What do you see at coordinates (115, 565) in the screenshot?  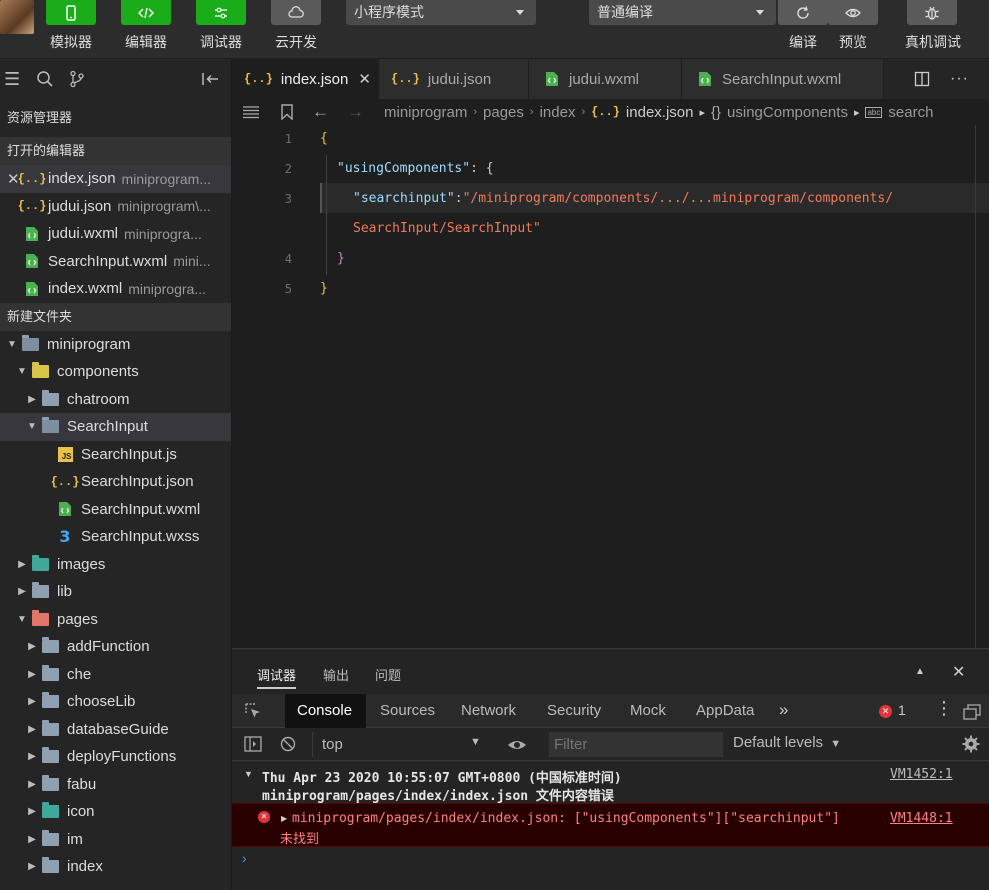 I see `tree-folder-images: ▶ images` at bounding box center [115, 565].